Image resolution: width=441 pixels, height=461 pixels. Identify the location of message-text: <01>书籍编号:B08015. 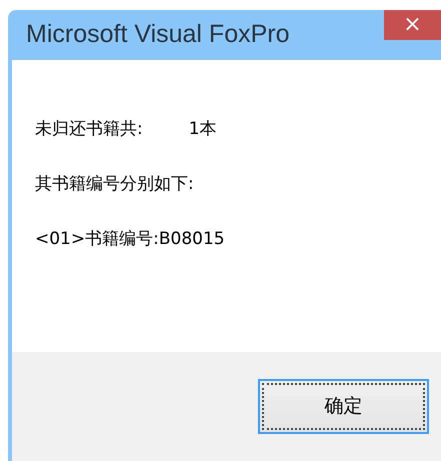
(130, 239).